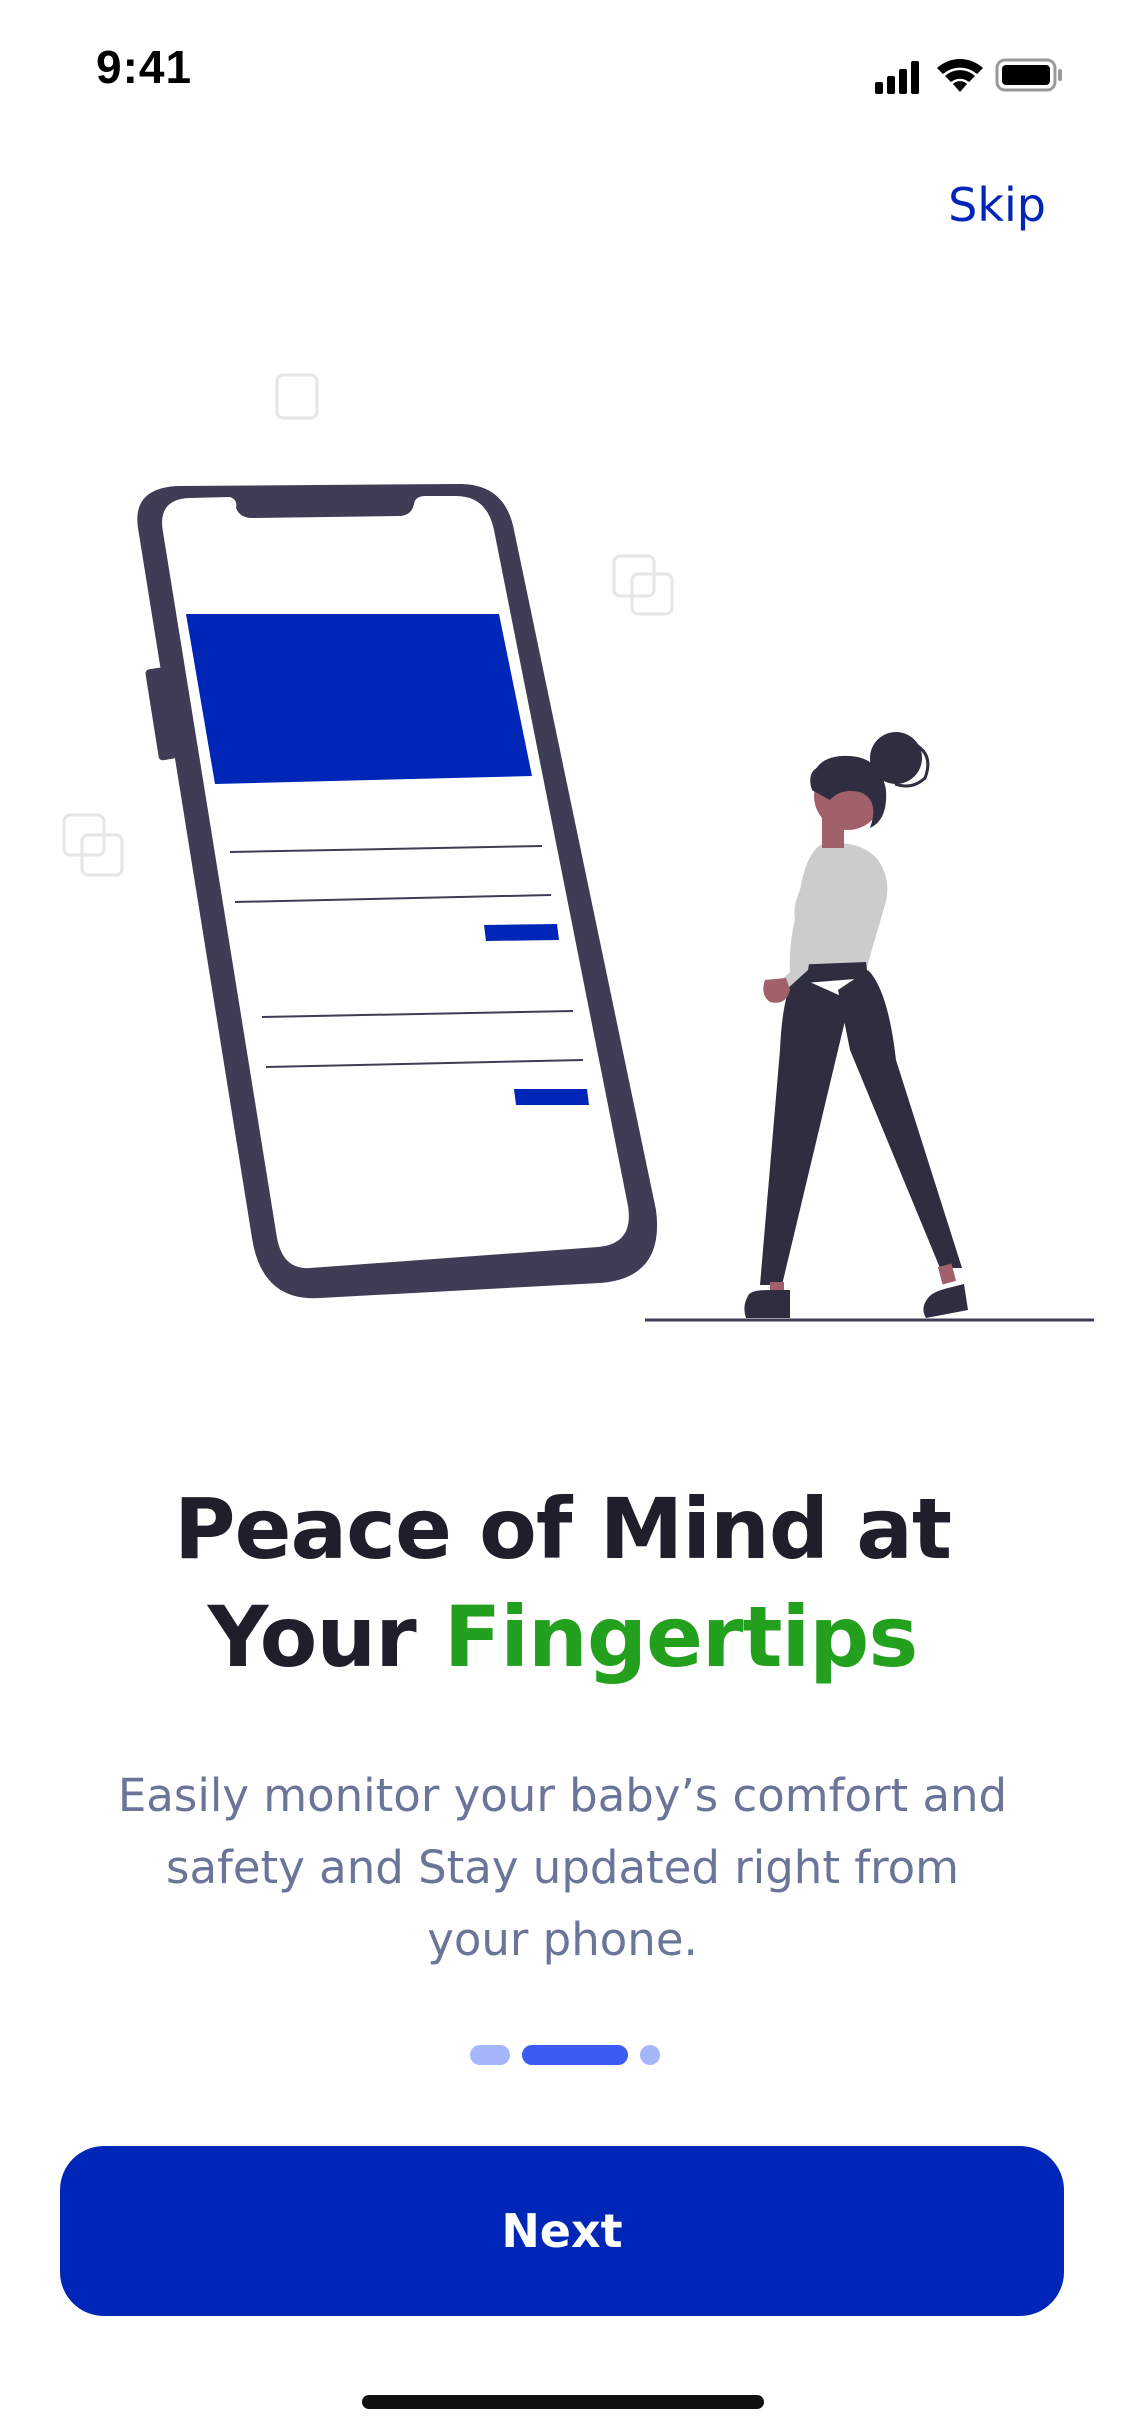  I want to click on headline-line2: Your Fingertips, so click(562, 1637).